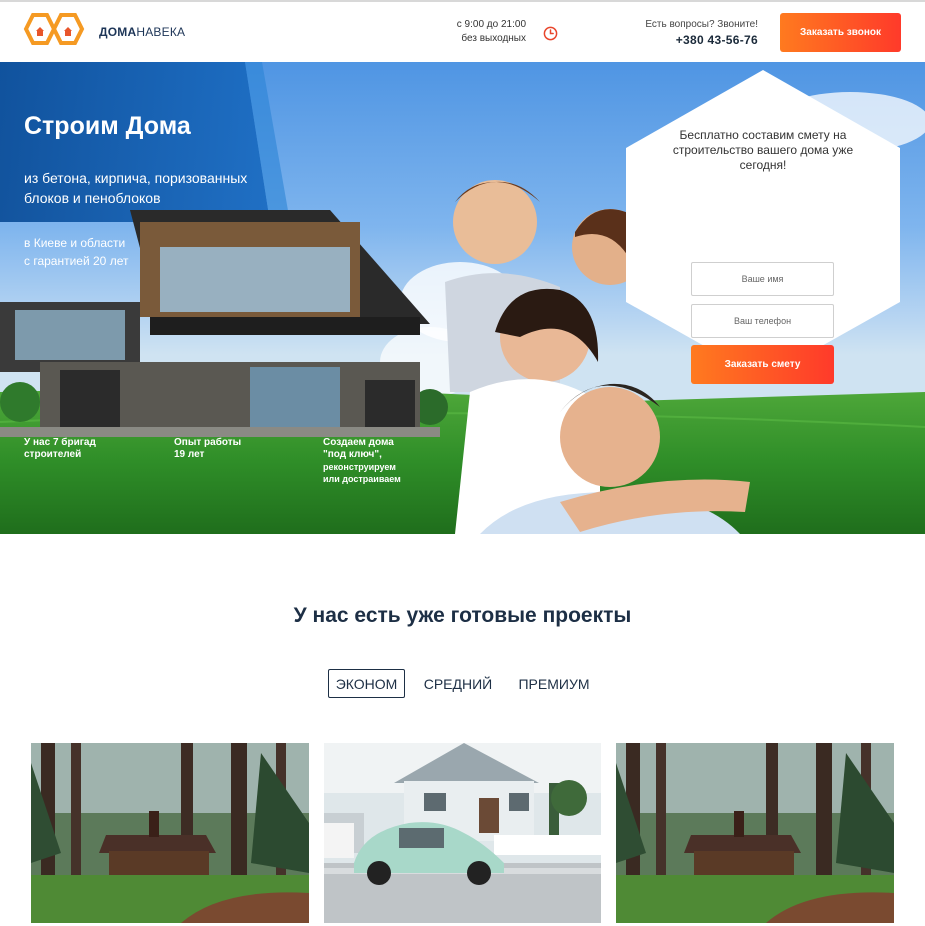 The image size is (925, 926). I want to click on project-tabs: ЭКОНОМ СРЕДНИЙ ПРЕМИУМ, so click(462, 684).